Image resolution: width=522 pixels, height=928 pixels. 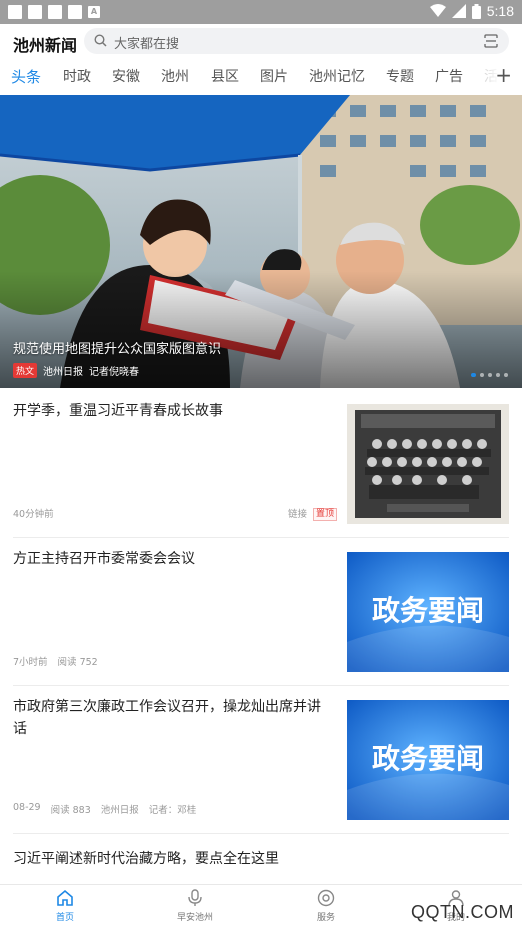 What do you see at coordinates (64, 918) in the screenshot?
I see `nav-label: 首页` at bounding box center [64, 918].